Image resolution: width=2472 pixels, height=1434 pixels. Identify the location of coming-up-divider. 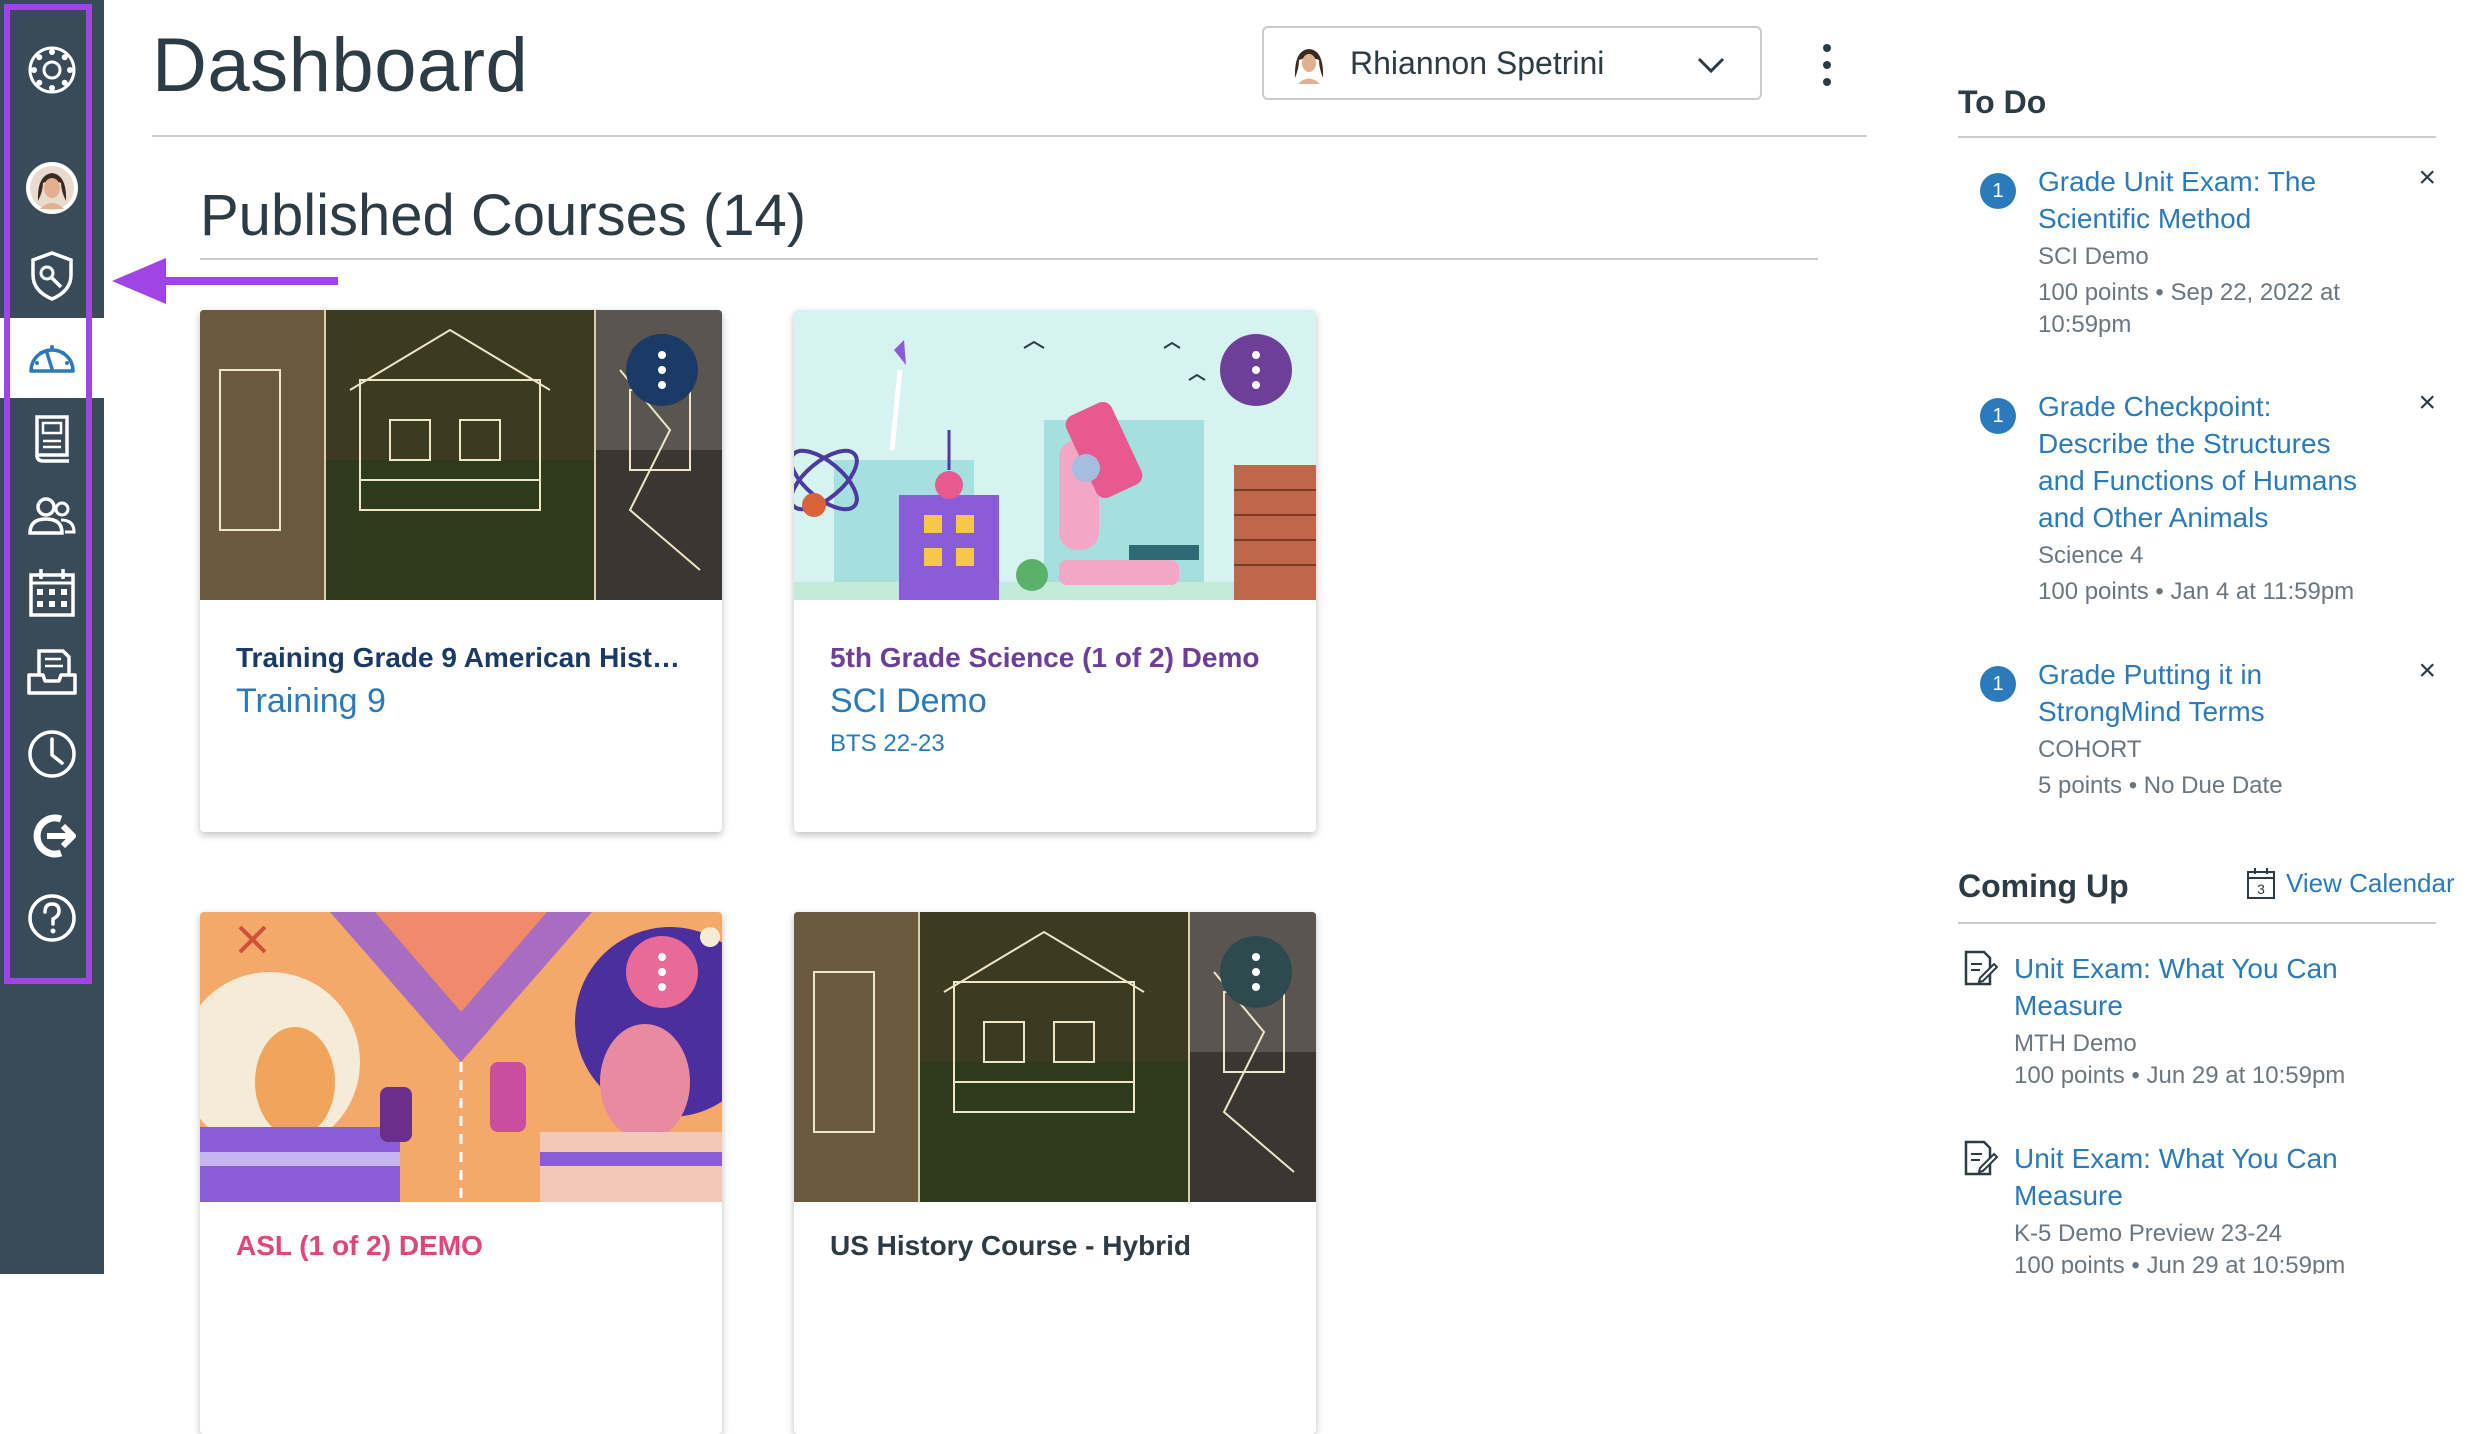
(2197, 923).